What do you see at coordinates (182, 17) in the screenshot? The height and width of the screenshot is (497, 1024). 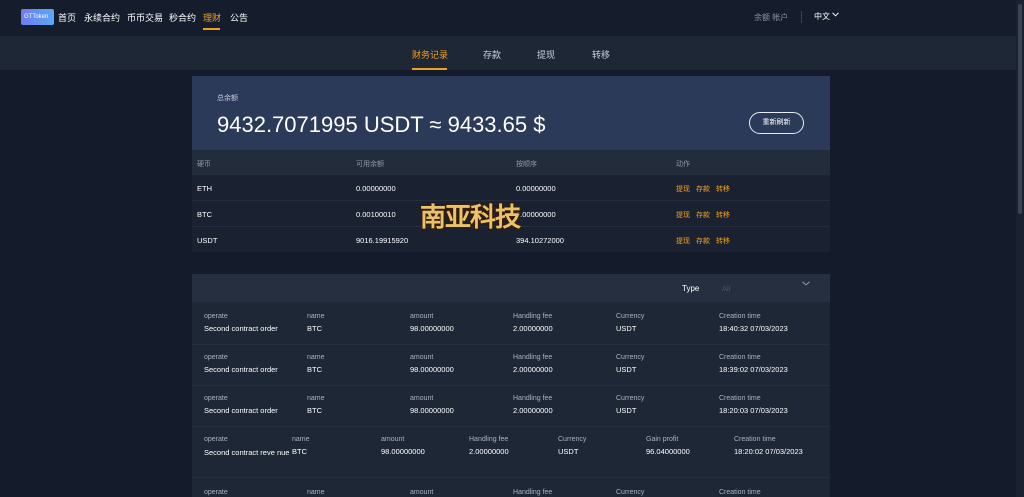 I see `nav-item-second-contract: 秒合约` at bounding box center [182, 17].